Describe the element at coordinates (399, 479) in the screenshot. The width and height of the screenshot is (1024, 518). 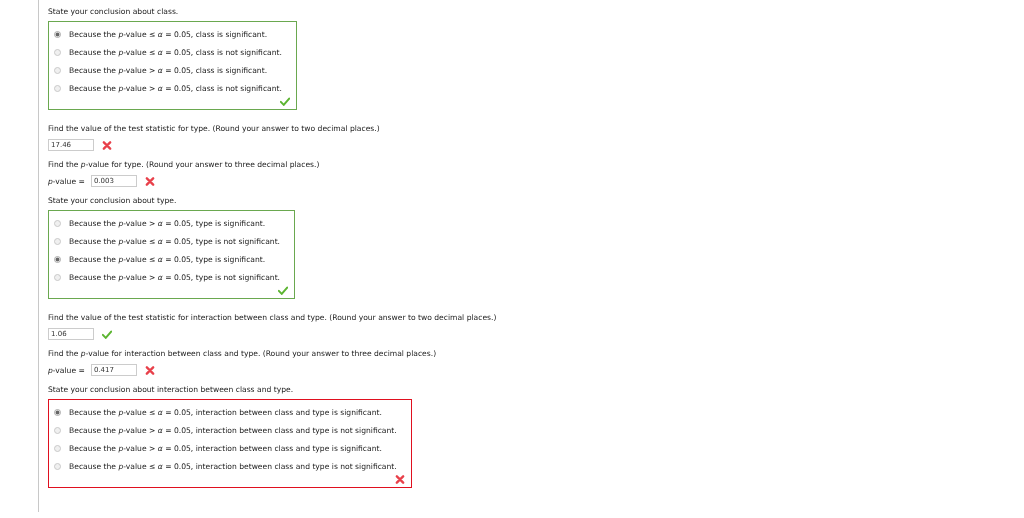
I see `cross-icon` at that location.